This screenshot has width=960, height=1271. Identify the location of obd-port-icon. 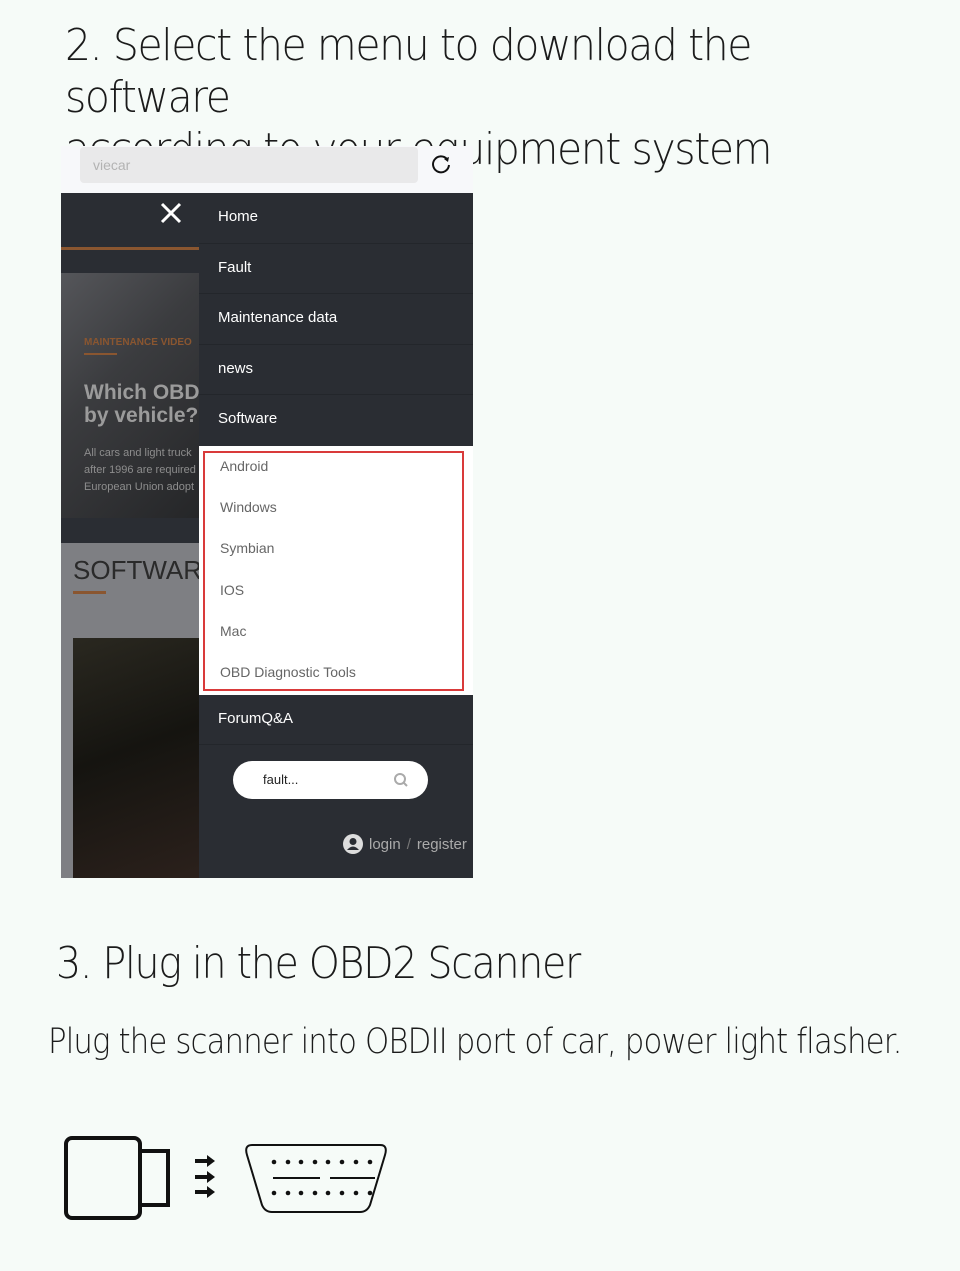
(316, 1178).